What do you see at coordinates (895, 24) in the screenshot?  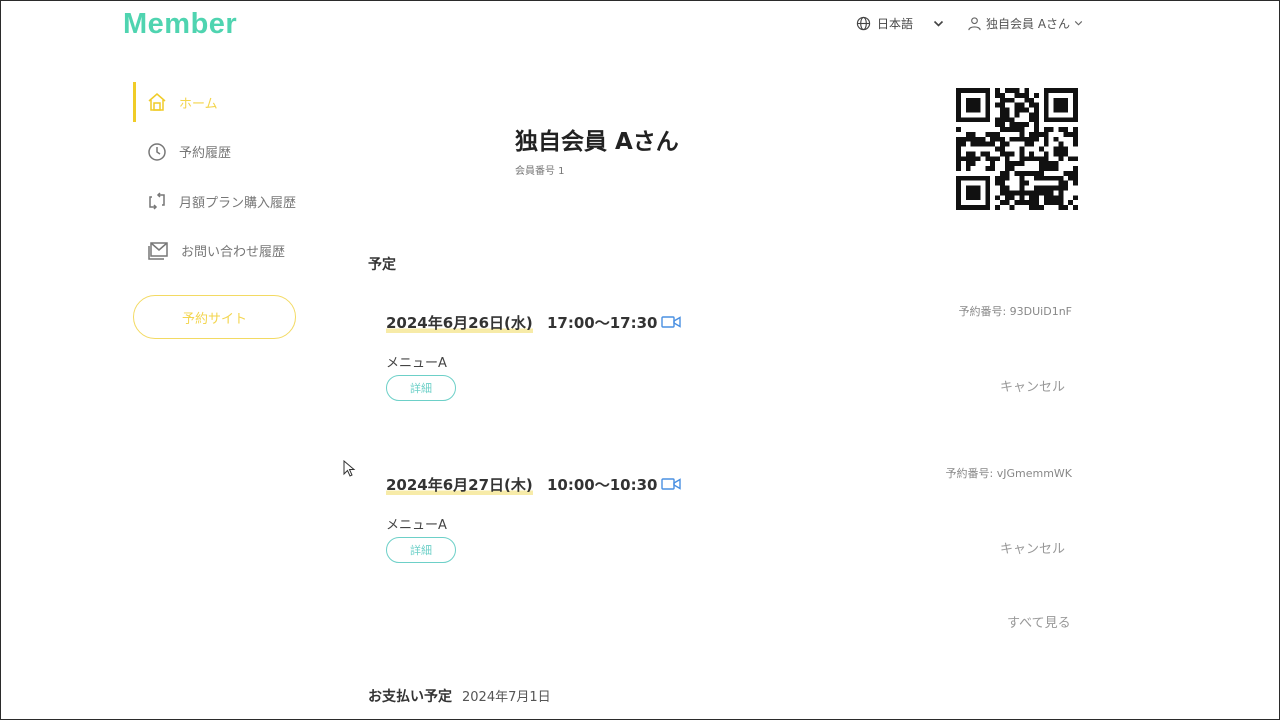 I see `language-label: 日本語` at bounding box center [895, 24].